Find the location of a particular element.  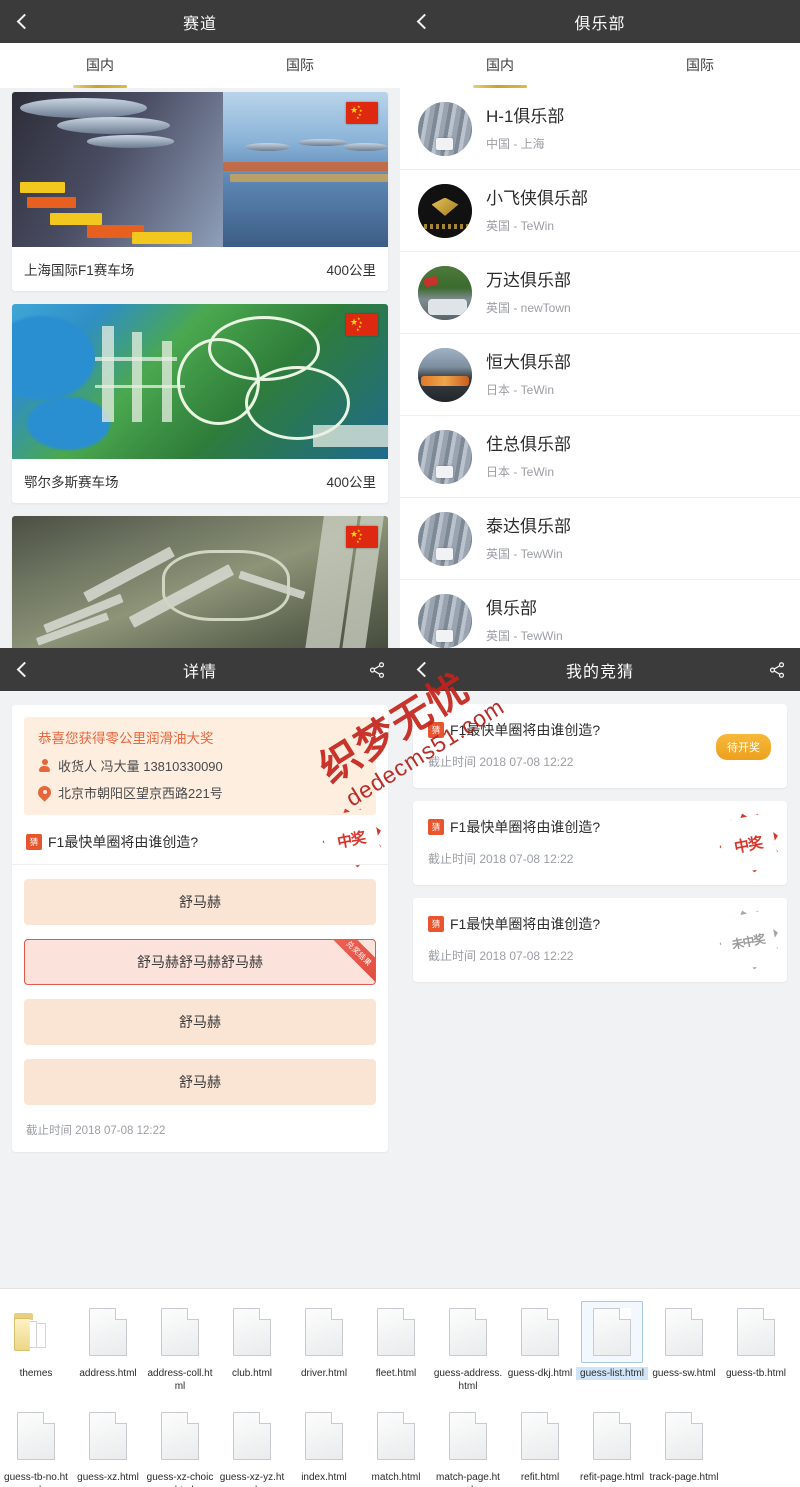

prize-receiver-row: 收货人 冯大量 13810330090 is located at coordinates (200, 765).